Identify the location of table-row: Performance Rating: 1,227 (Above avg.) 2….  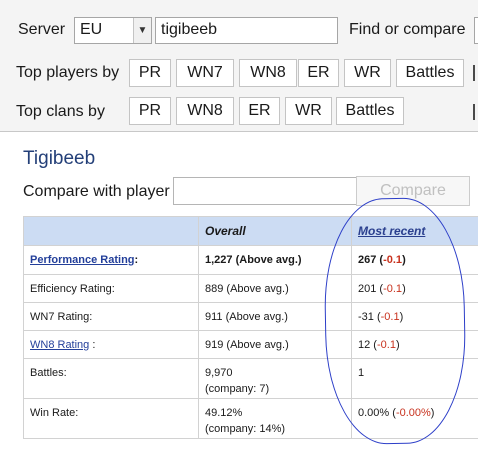
(250, 260).